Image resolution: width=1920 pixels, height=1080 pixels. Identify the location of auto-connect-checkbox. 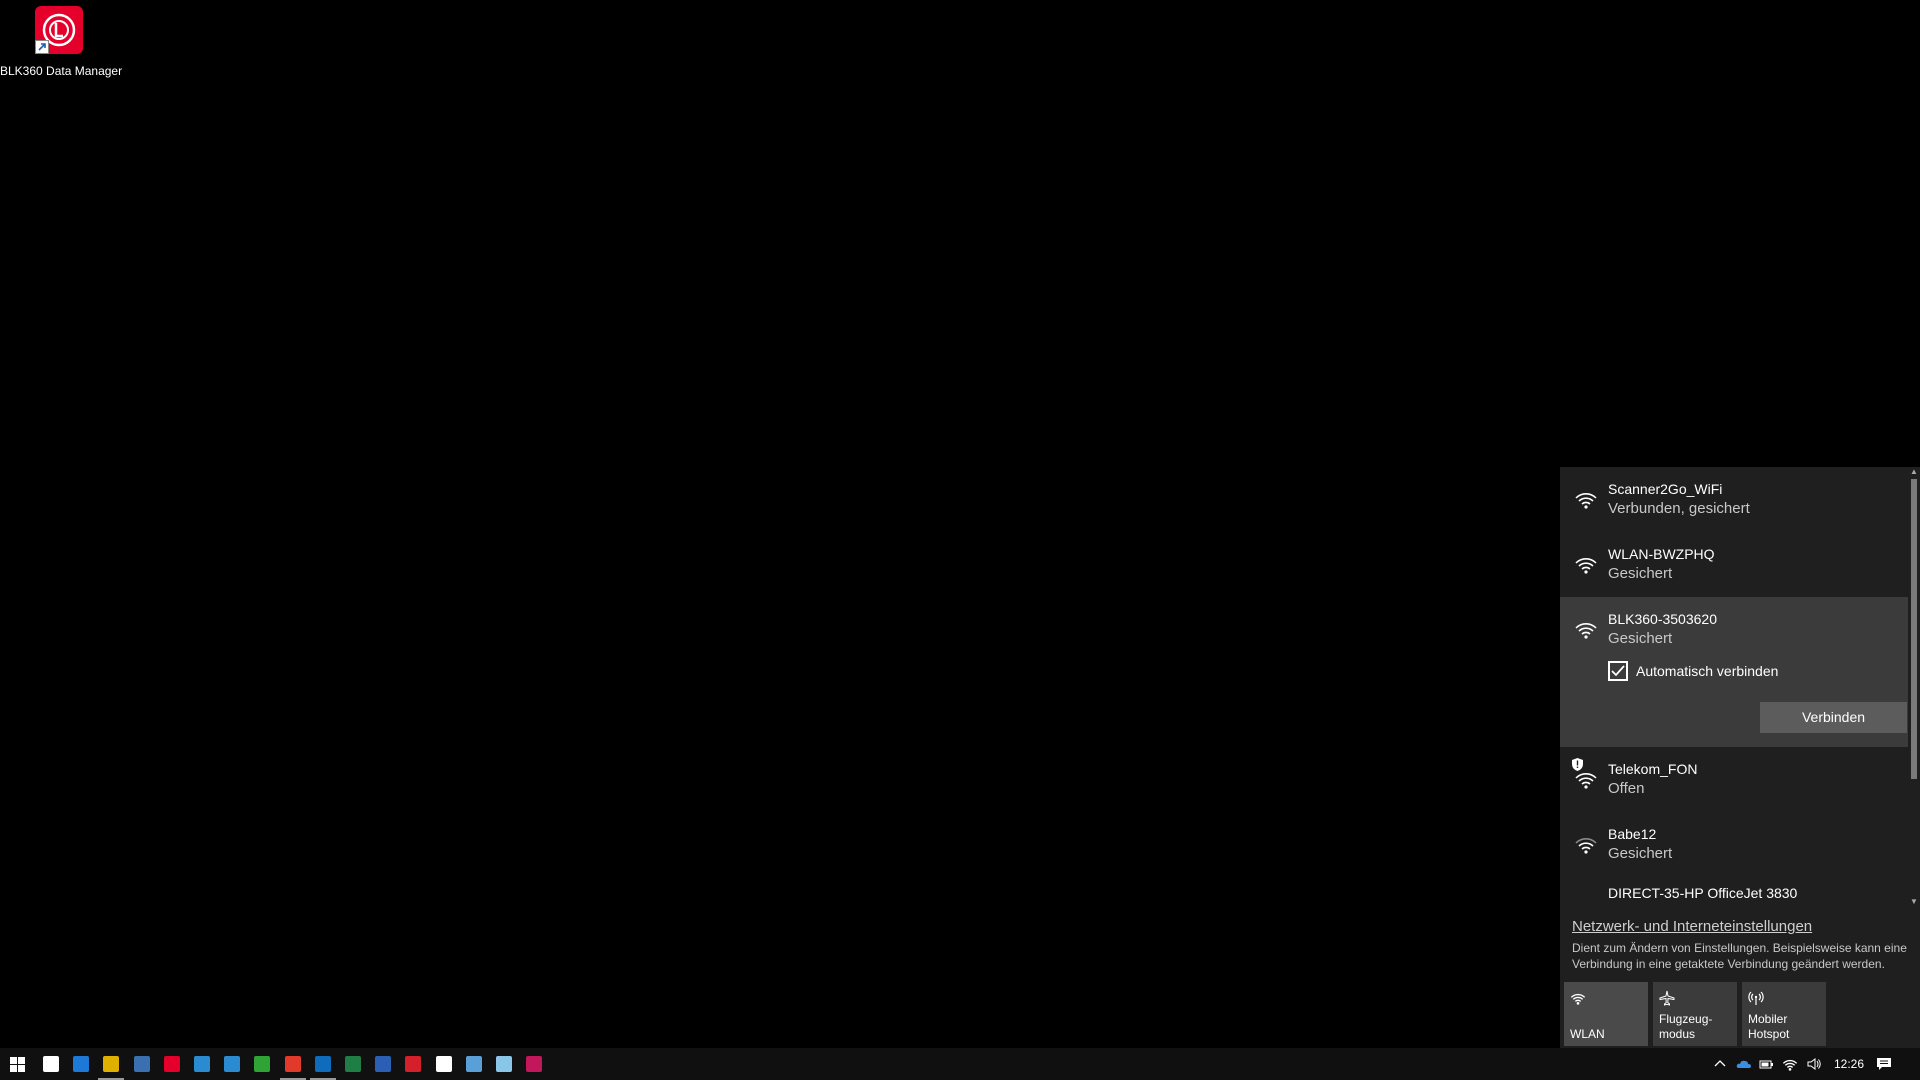
(1618, 671).